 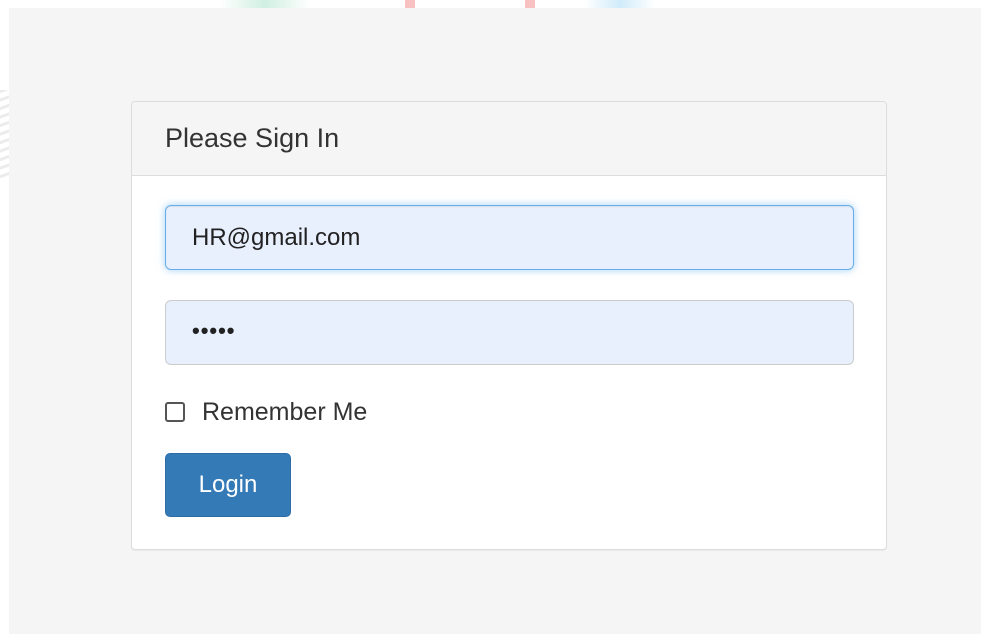 What do you see at coordinates (509, 139) in the screenshot?
I see `panel-heading: Please Sign In` at bounding box center [509, 139].